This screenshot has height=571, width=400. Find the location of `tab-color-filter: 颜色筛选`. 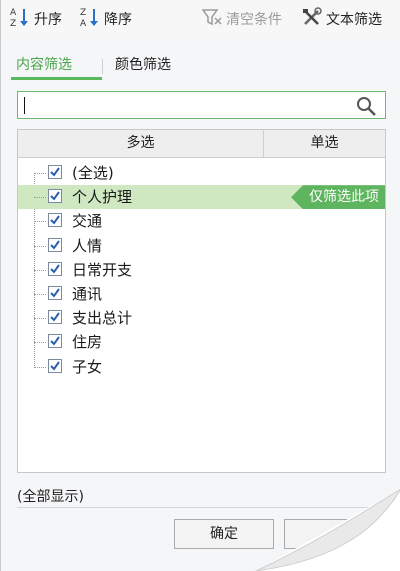

tab-color-filter: 颜色筛选 is located at coordinates (143, 66).